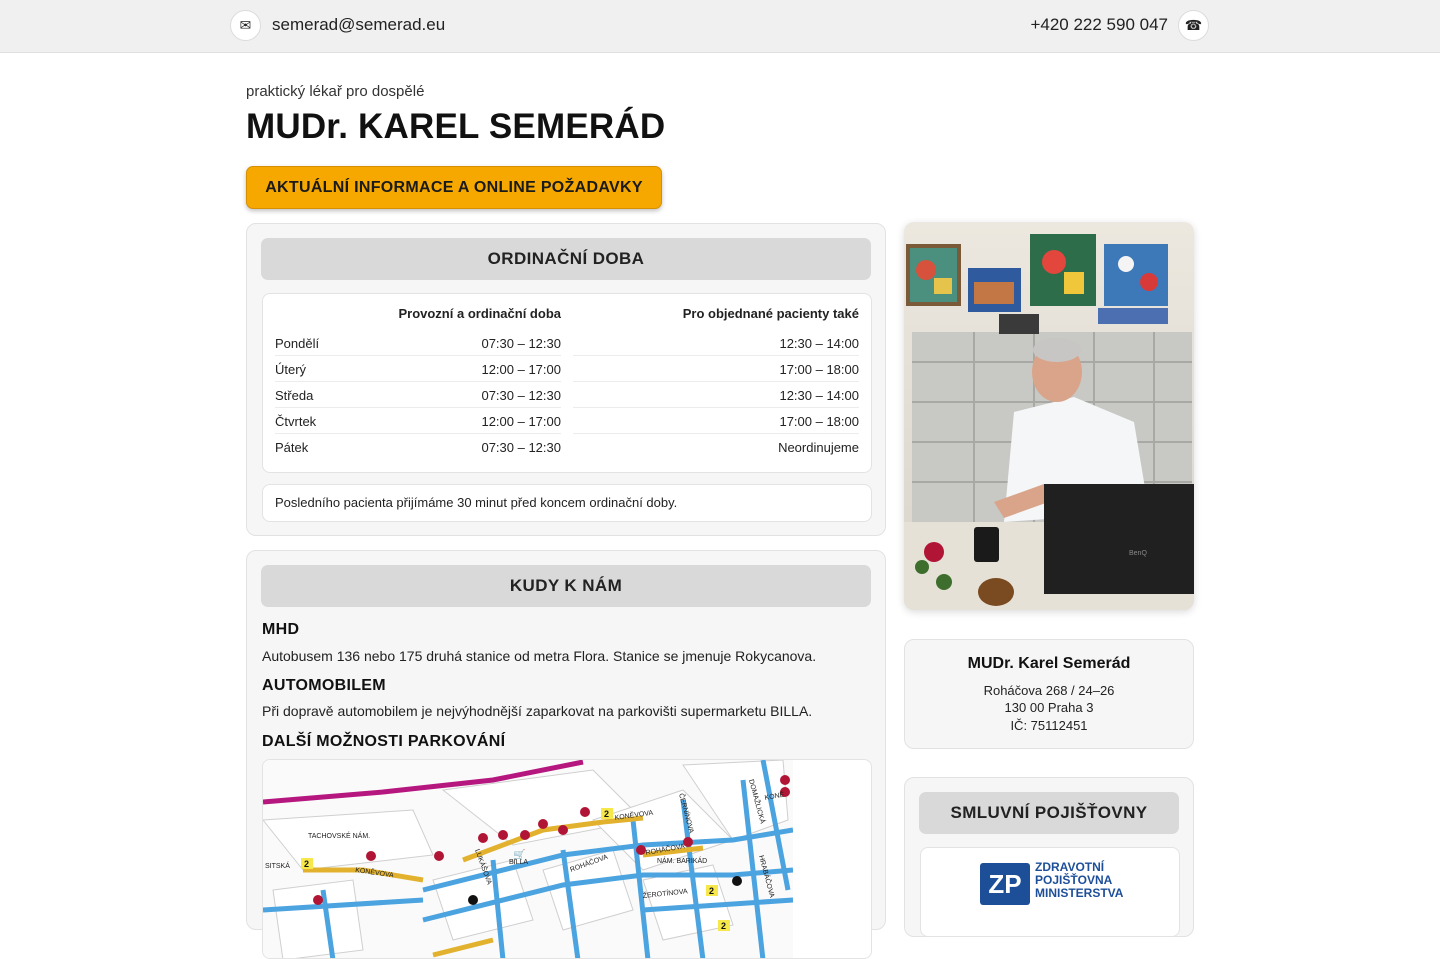  Describe the element at coordinates (720, 26) in the screenshot. I see `top-bar: ✉ semerad@semerad.eu +420 222 590 047 ☎` at that location.